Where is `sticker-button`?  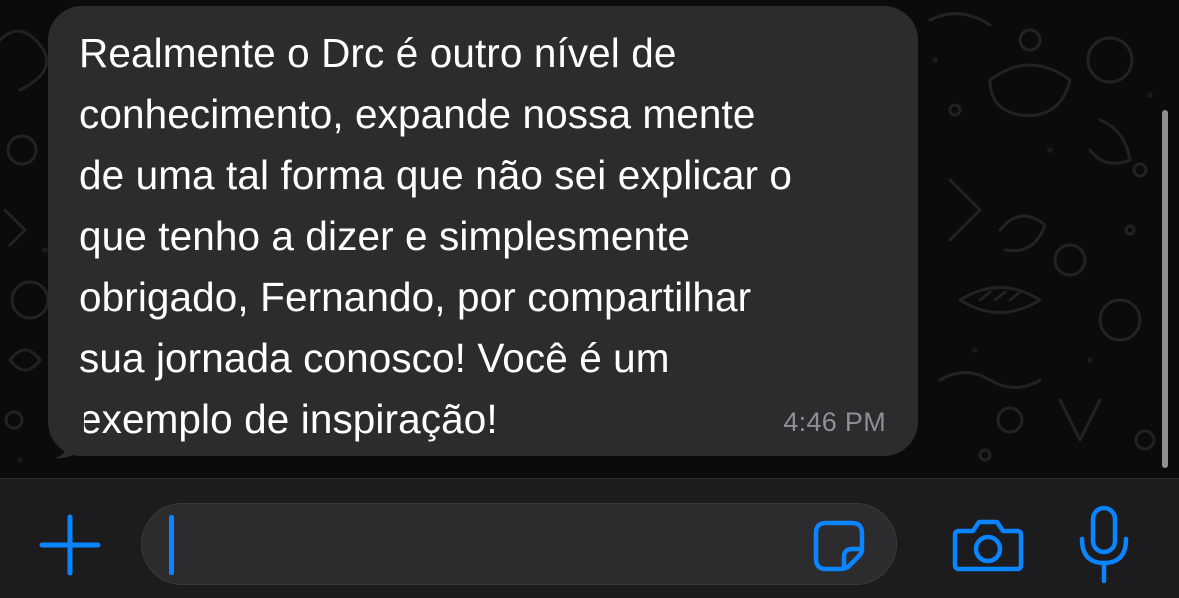 sticker-button is located at coordinates (839, 546).